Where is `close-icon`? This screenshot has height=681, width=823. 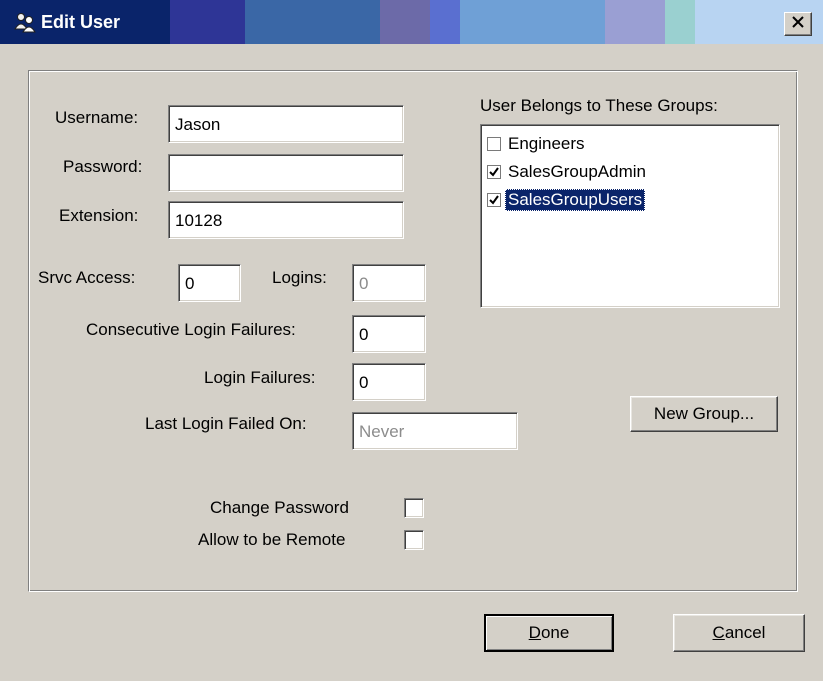
close-icon is located at coordinates (798, 24).